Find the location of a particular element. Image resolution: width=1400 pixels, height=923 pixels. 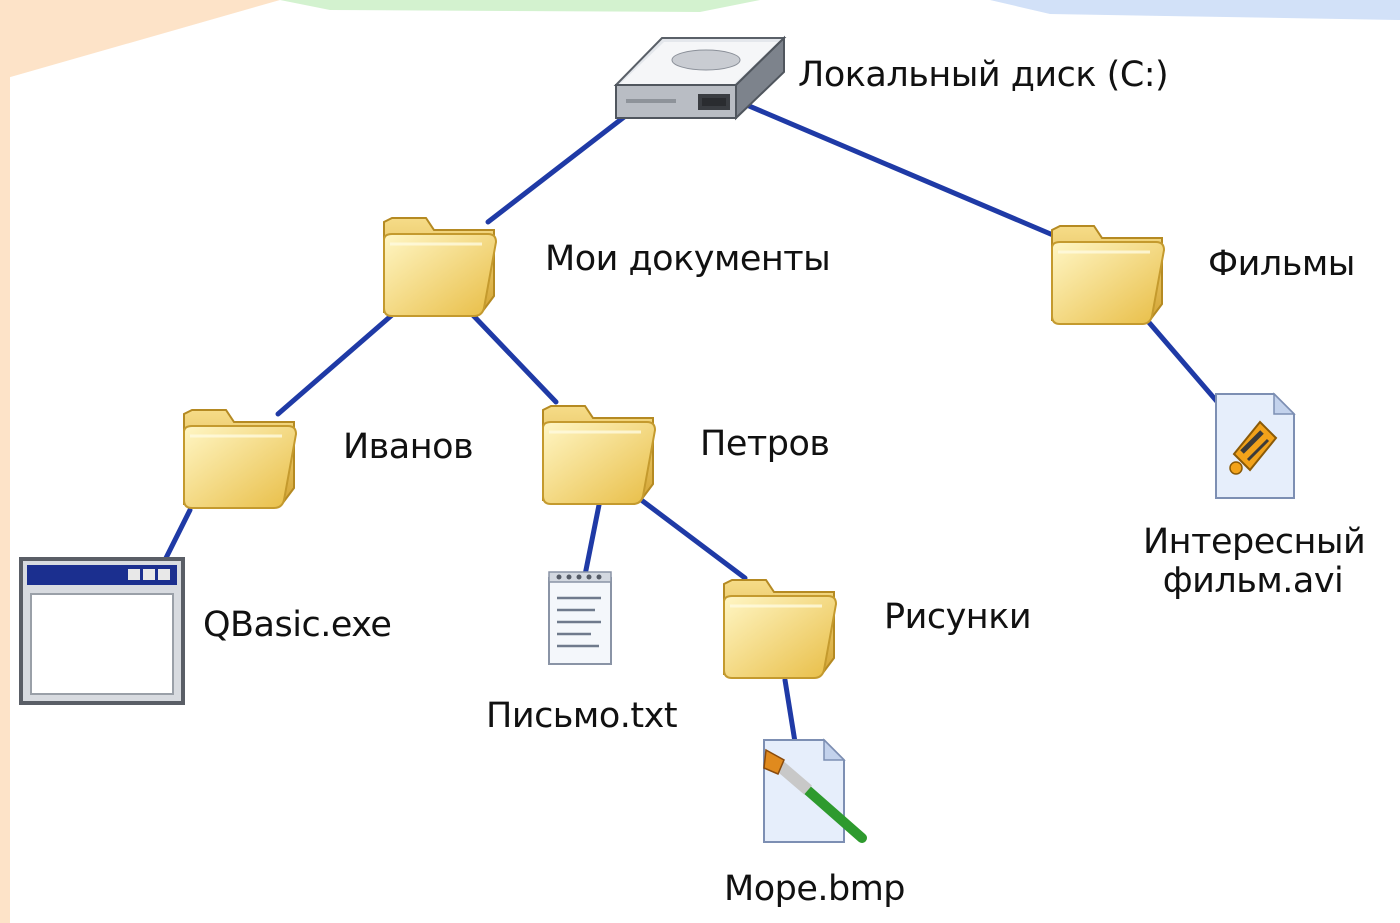

video-file-icon is located at coordinates (1255, 445).